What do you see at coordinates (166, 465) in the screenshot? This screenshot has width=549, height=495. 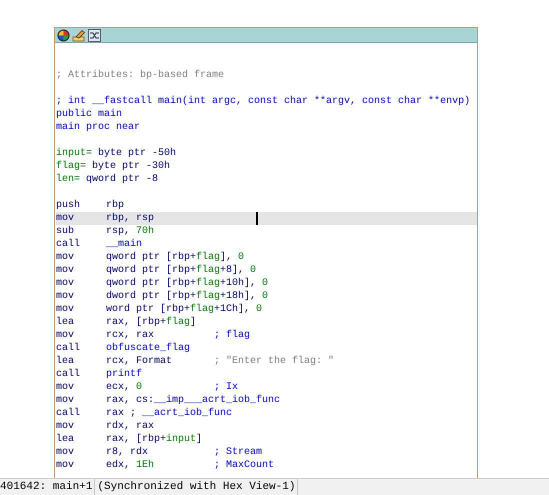 I see `instruction-line: mov edx, 1Eh ; MaxCount` at bounding box center [166, 465].